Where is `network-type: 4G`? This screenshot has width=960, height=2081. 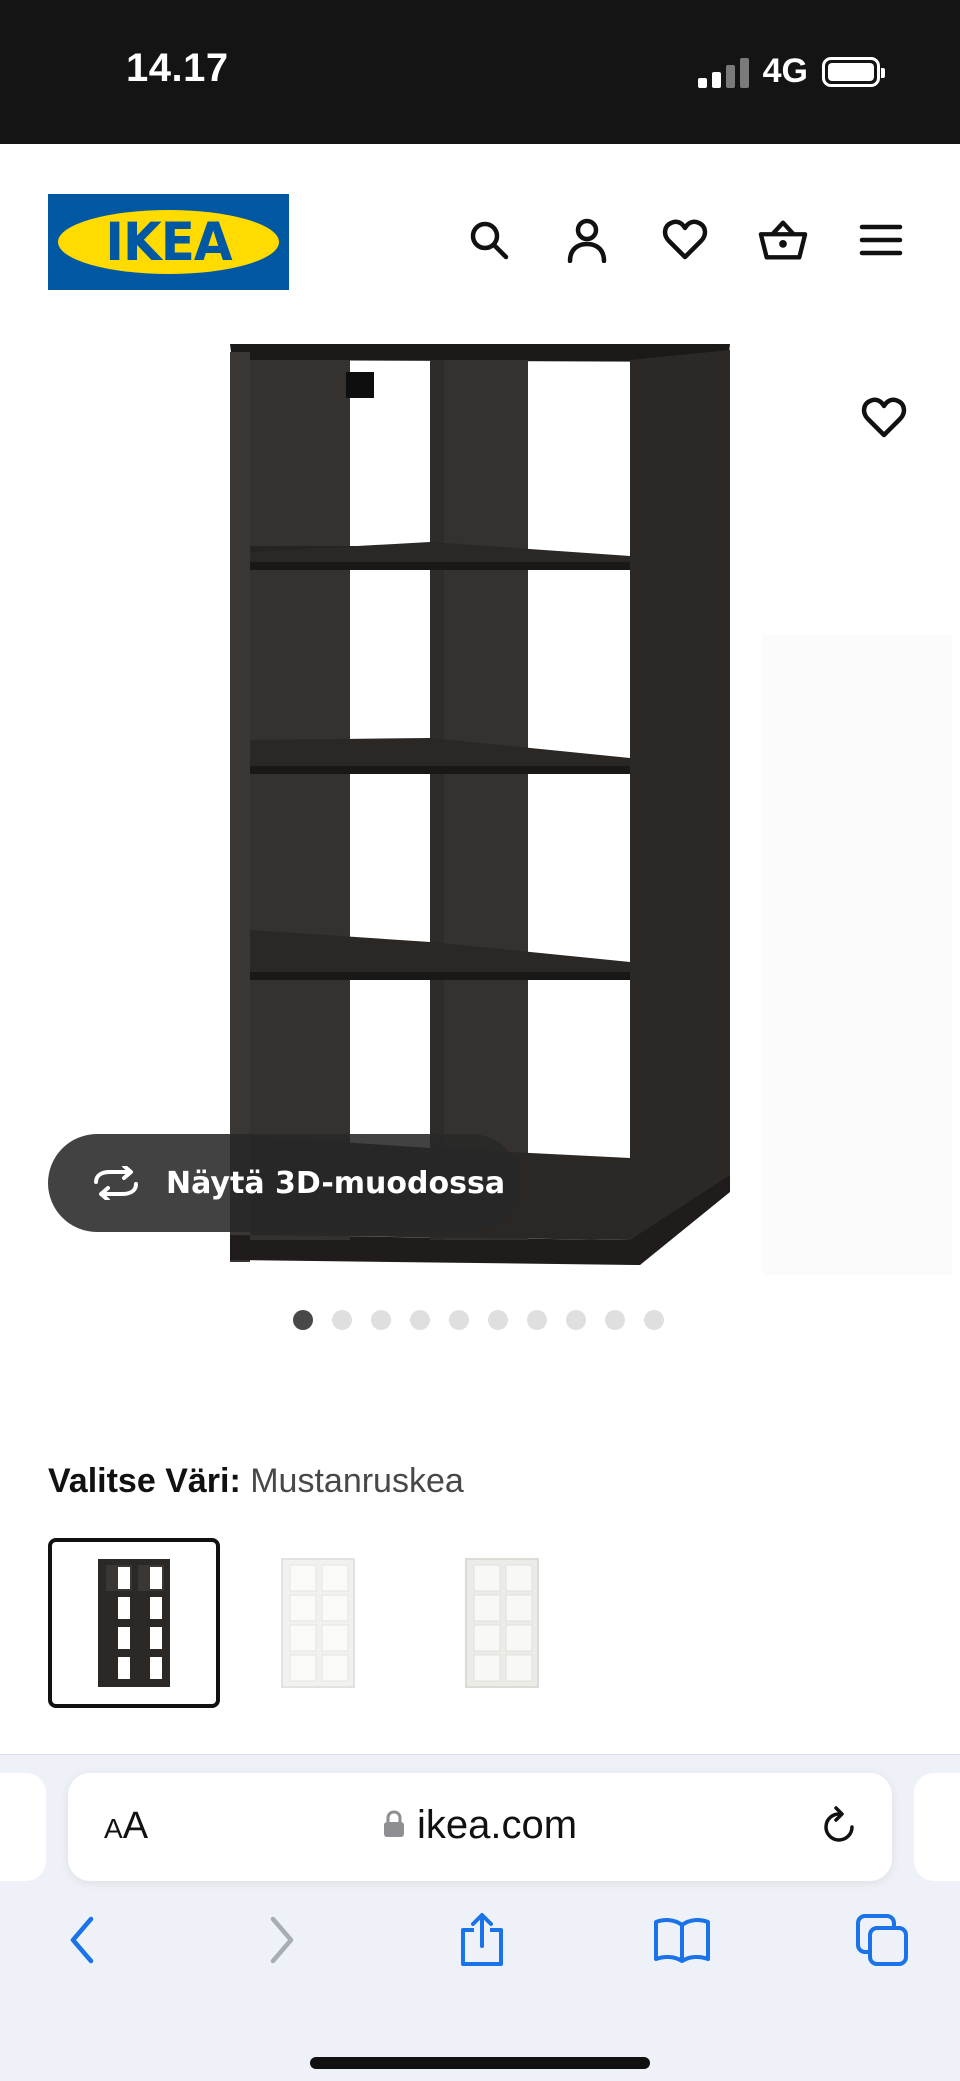 network-type: 4G is located at coordinates (785, 71).